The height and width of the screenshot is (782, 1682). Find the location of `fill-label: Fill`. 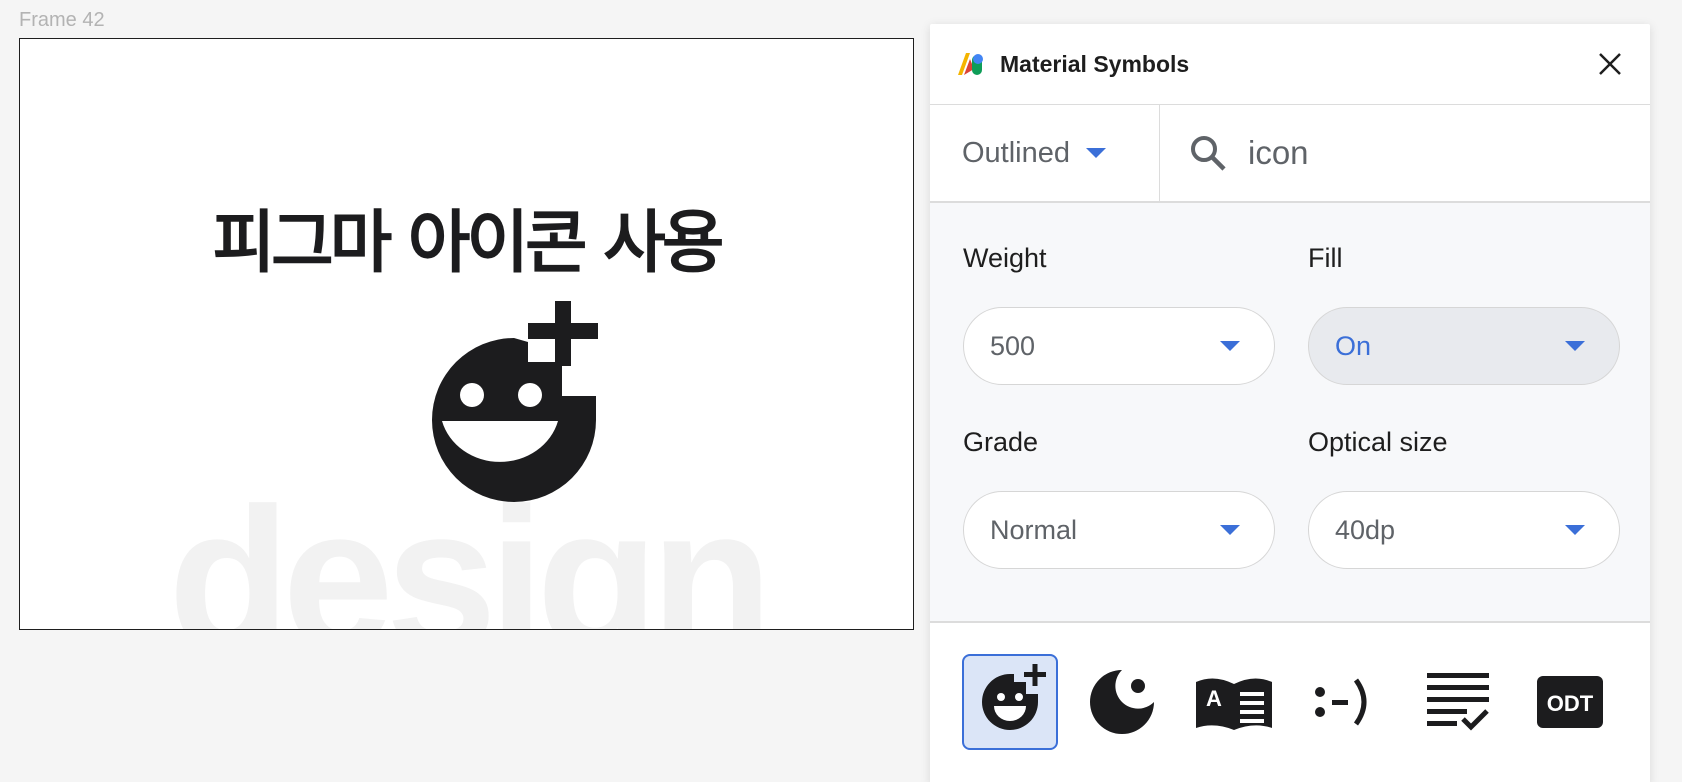

fill-label: Fill is located at coordinates (1325, 258).